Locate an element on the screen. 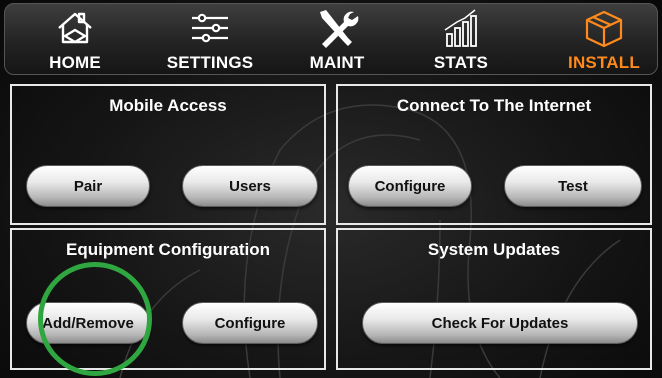 The height and width of the screenshot is (378, 662). tab-stats-label: STATS is located at coordinates (461, 62).